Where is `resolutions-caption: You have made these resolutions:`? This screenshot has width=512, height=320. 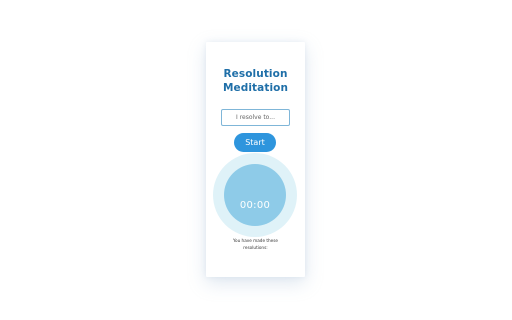 resolutions-caption: You have made these resolutions: is located at coordinates (255, 244).